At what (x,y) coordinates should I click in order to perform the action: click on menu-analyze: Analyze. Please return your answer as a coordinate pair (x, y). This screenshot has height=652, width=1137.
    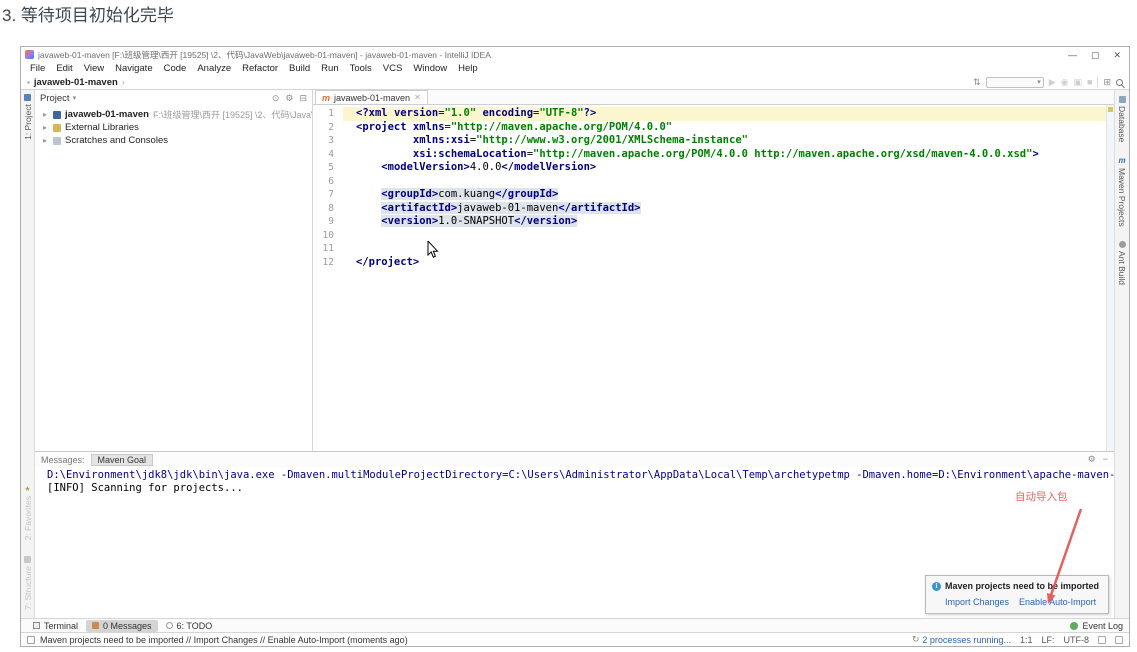
    Looking at the image, I should click on (214, 68).